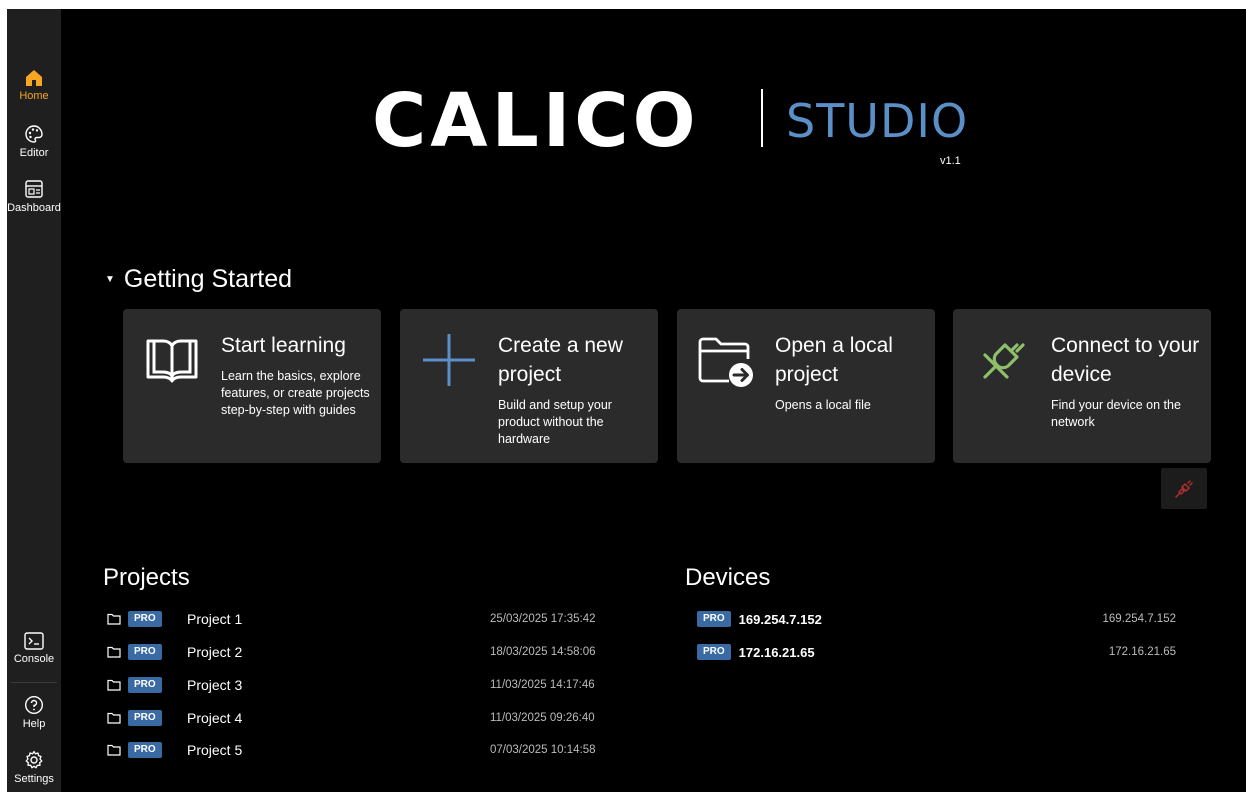 The width and height of the screenshot is (1246, 792). What do you see at coordinates (34, 705) in the screenshot?
I see `help-icon` at bounding box center [34, 705].